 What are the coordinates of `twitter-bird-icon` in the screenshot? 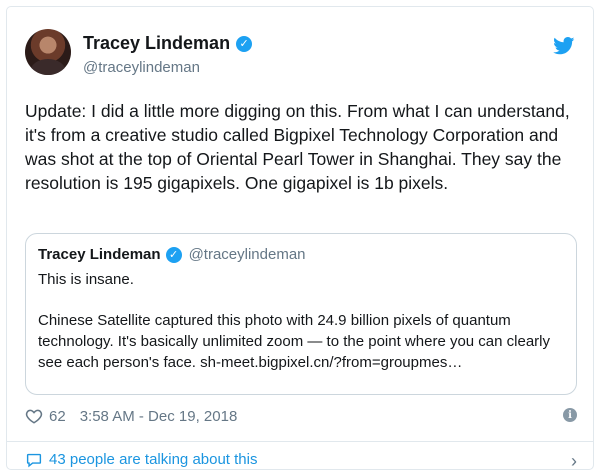 It's located at (564, 46).